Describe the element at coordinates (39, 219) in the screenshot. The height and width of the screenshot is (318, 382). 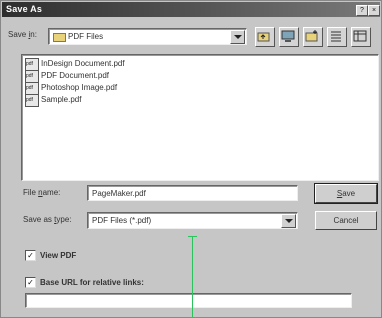
I see `save-as-type-label-prefix: Save as` at that location.